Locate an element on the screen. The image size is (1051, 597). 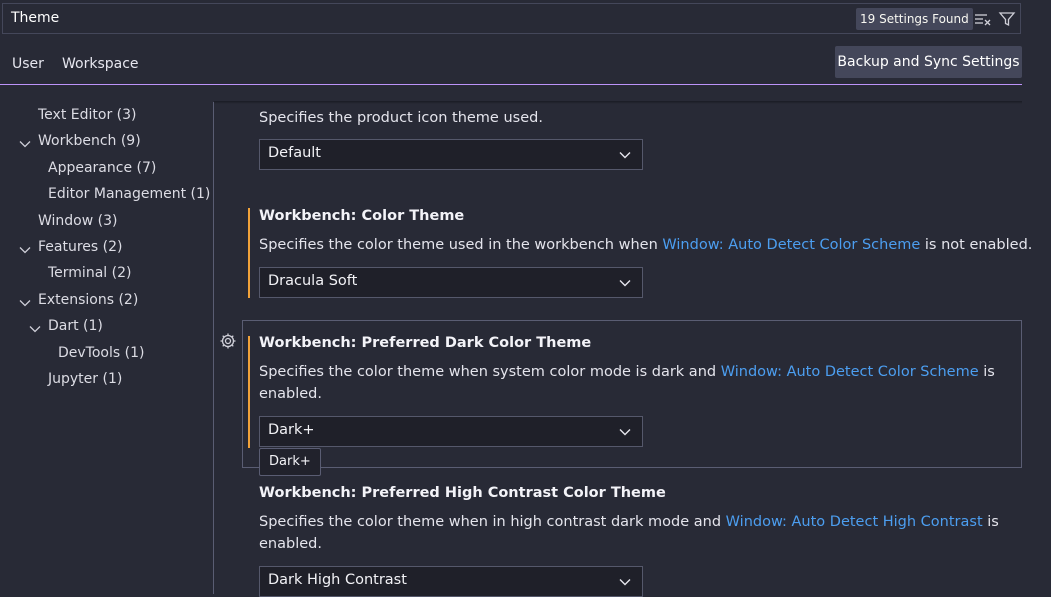
dropdown-value: Default is located at coordinates (294, 153).